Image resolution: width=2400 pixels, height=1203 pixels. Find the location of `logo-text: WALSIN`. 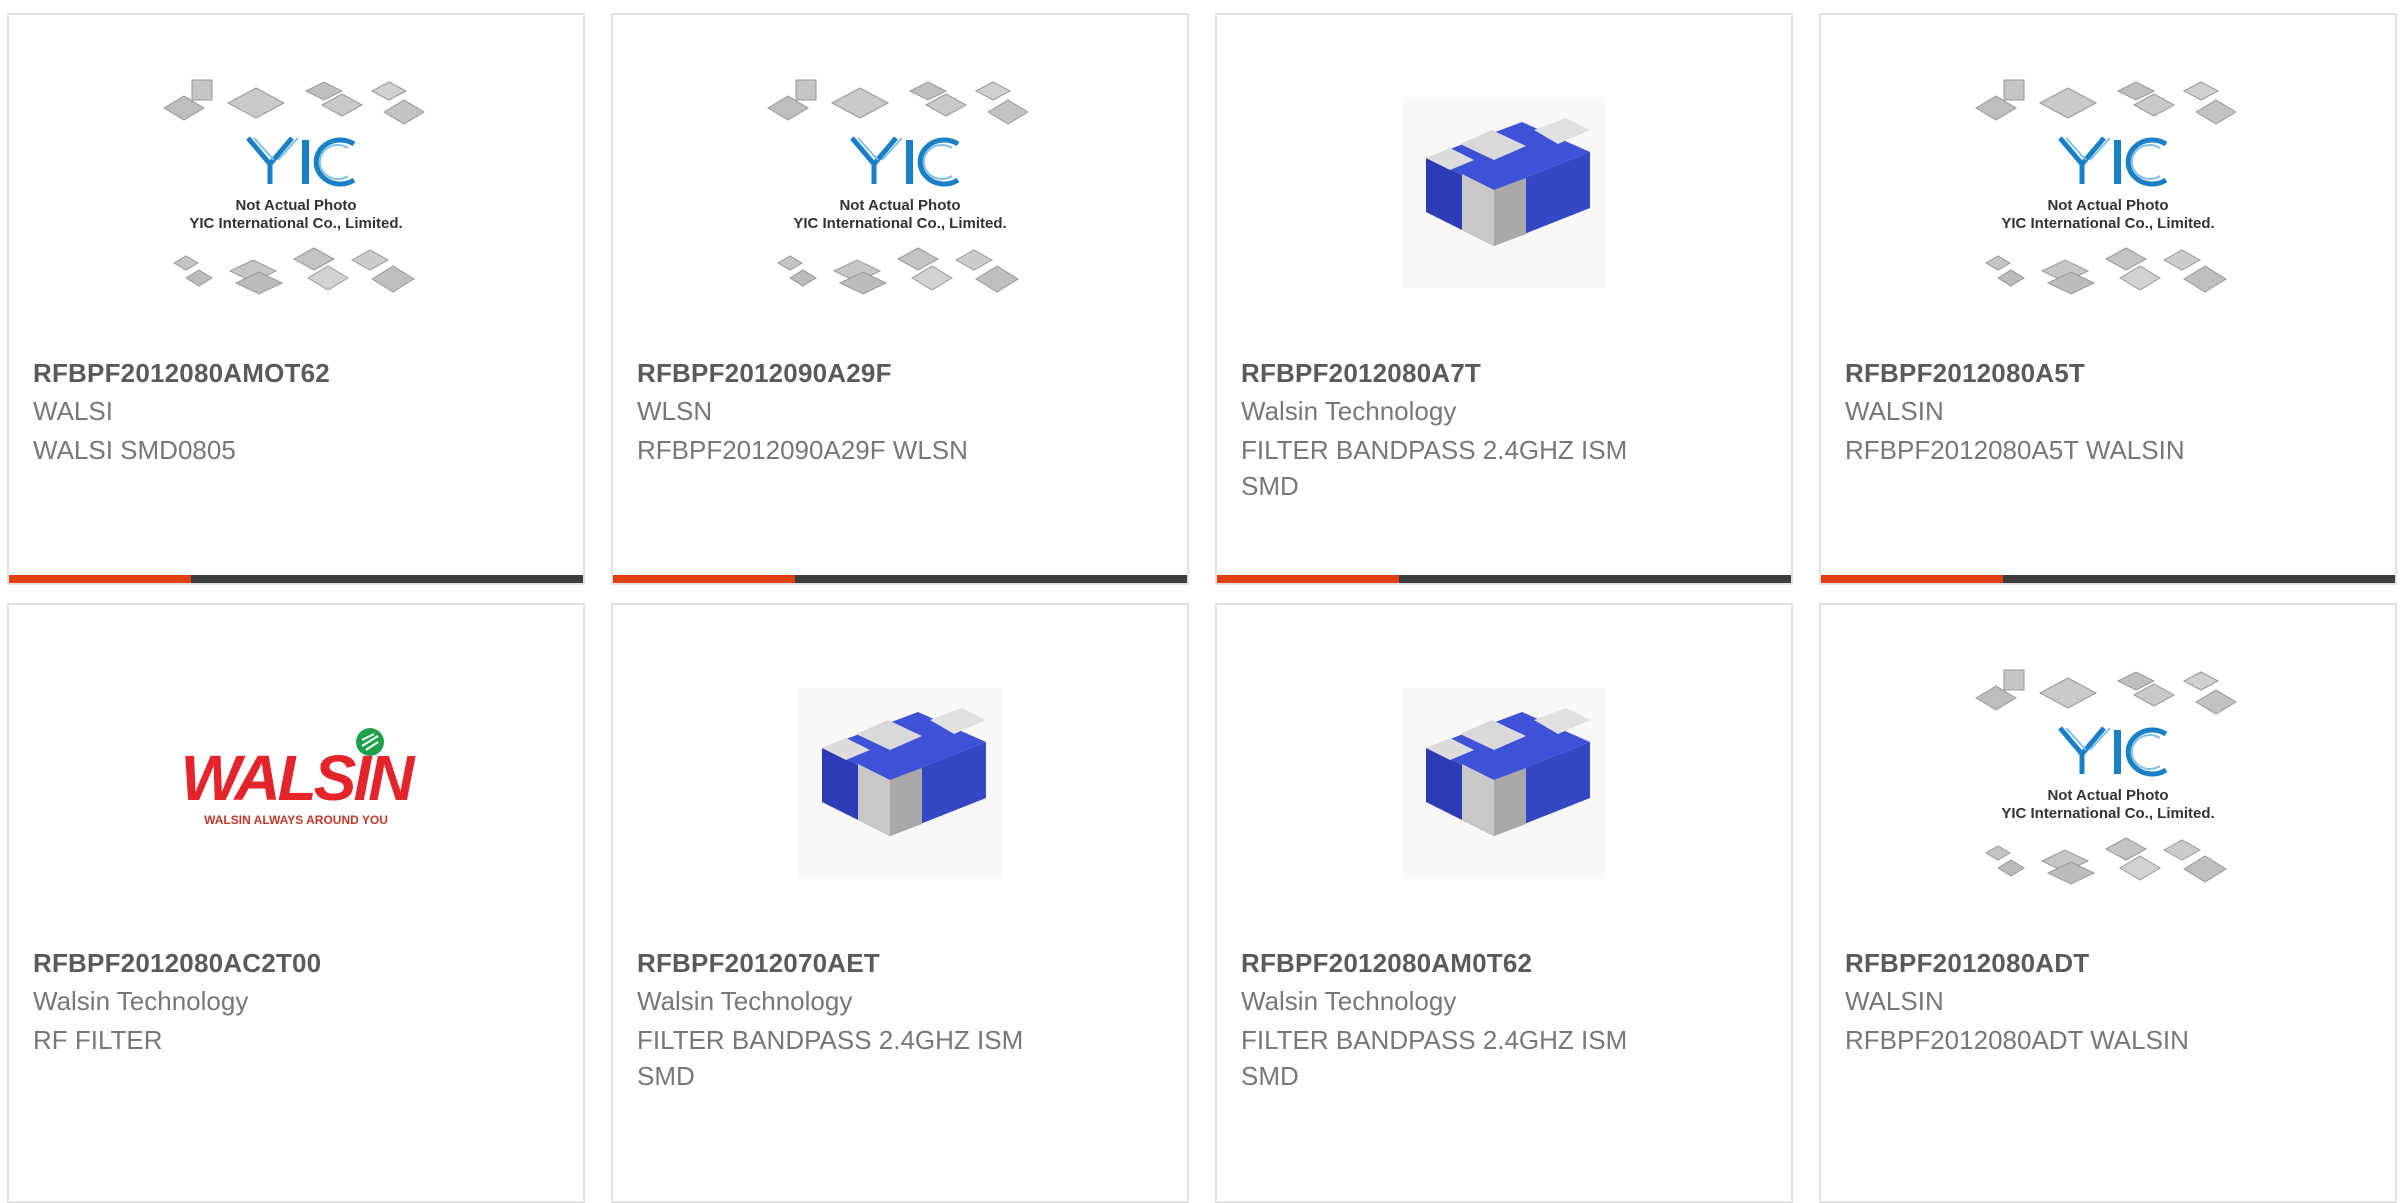

logo-text: WALSIN is located at coordinates (299, 778).